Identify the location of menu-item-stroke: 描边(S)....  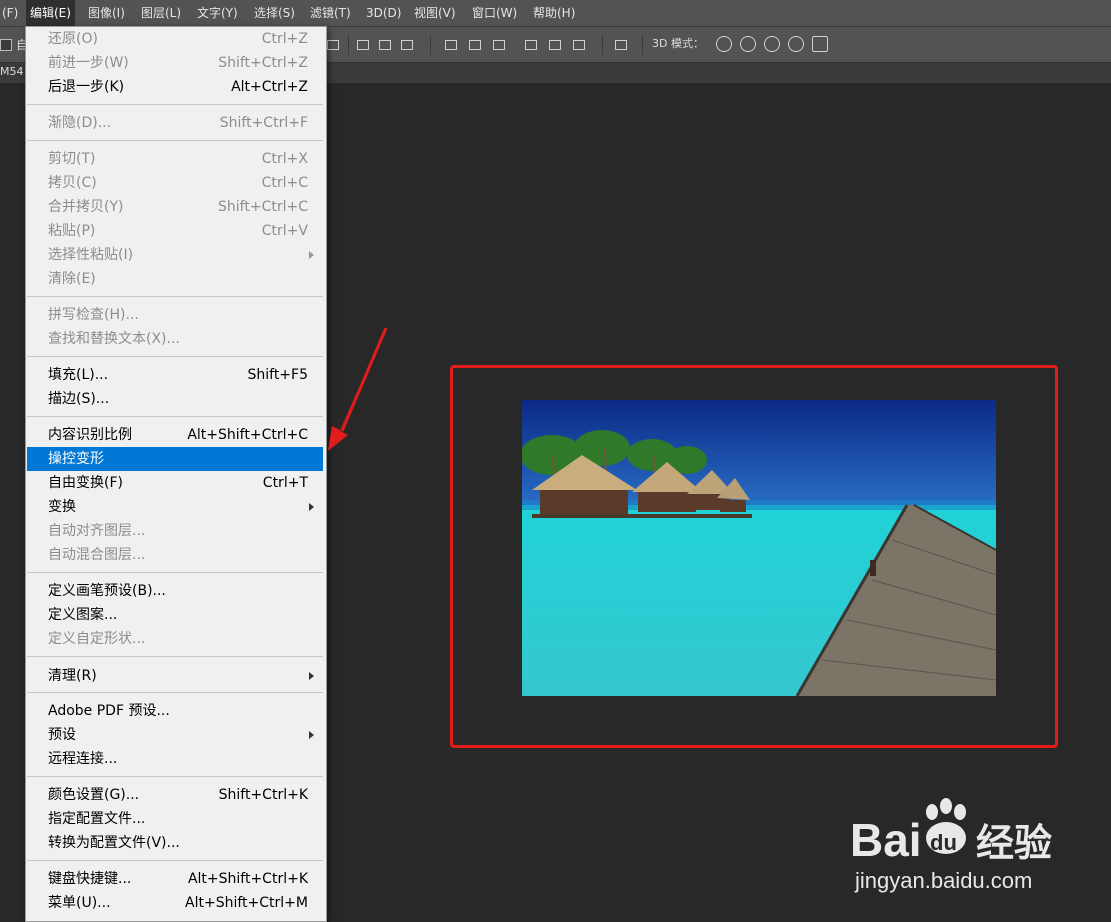
(175, 399).